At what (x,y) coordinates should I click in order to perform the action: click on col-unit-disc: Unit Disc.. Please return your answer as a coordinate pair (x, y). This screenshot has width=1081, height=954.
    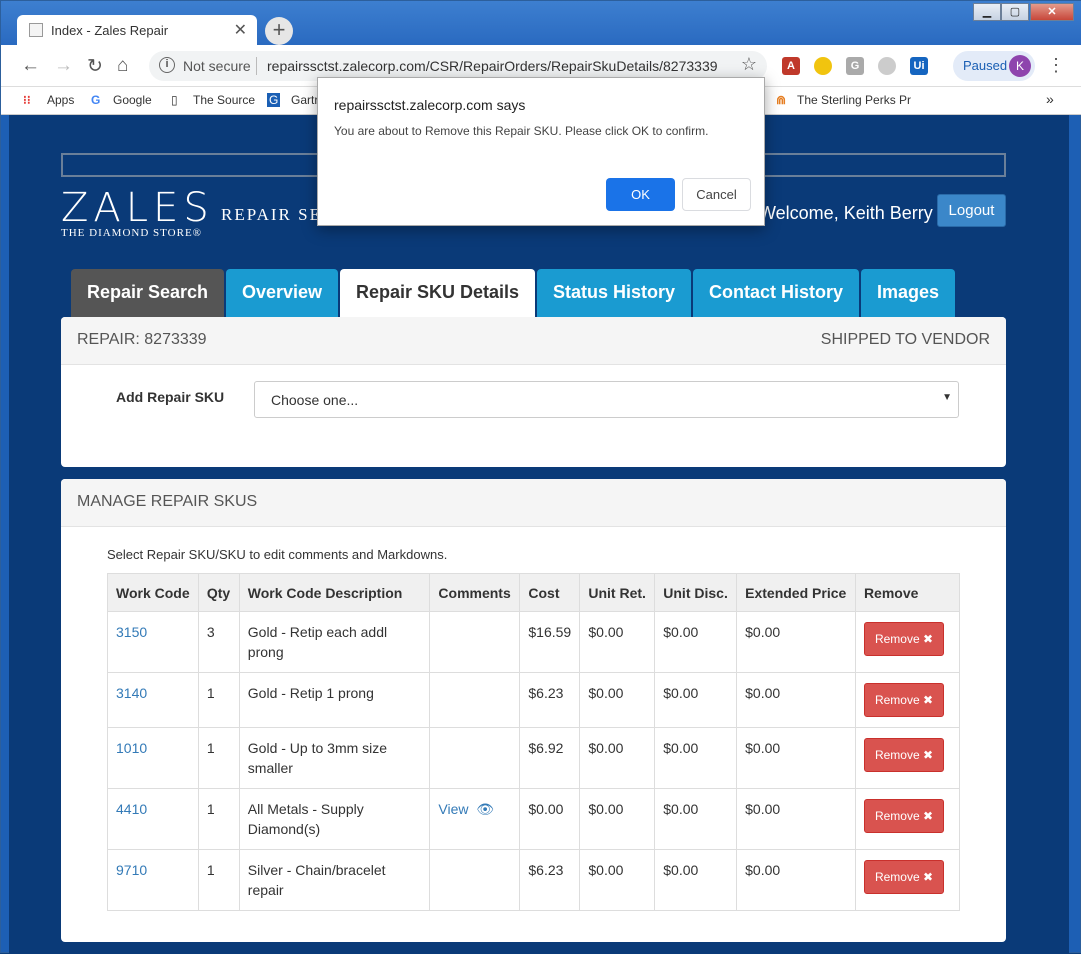
    Looking at the image, I should click on (696, 592).